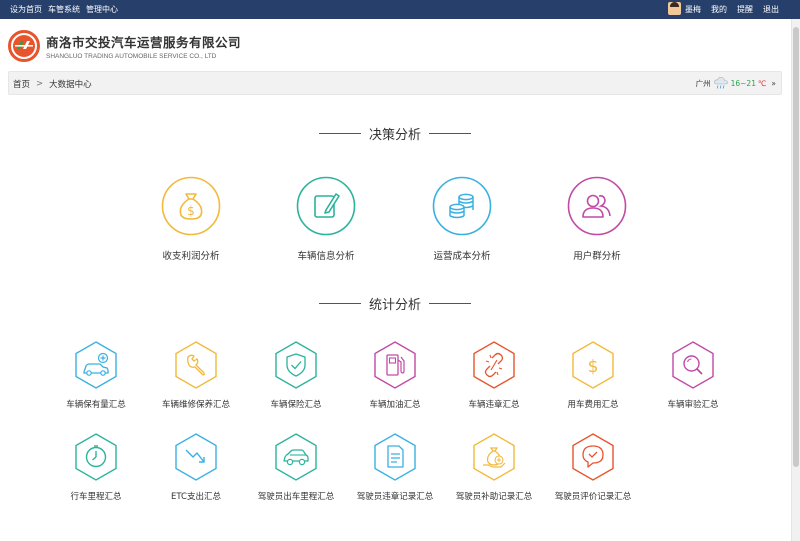  What do you see at coordinates (762, 83) in the screenshot?
I see `weather-unit: ℃` at bounding box center [762, 83].